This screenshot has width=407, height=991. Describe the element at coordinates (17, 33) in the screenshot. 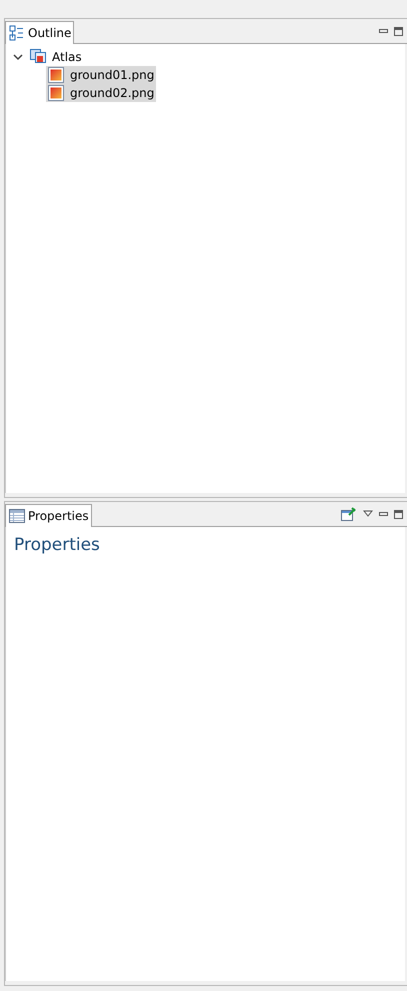

I see `outline-icon` at that location.